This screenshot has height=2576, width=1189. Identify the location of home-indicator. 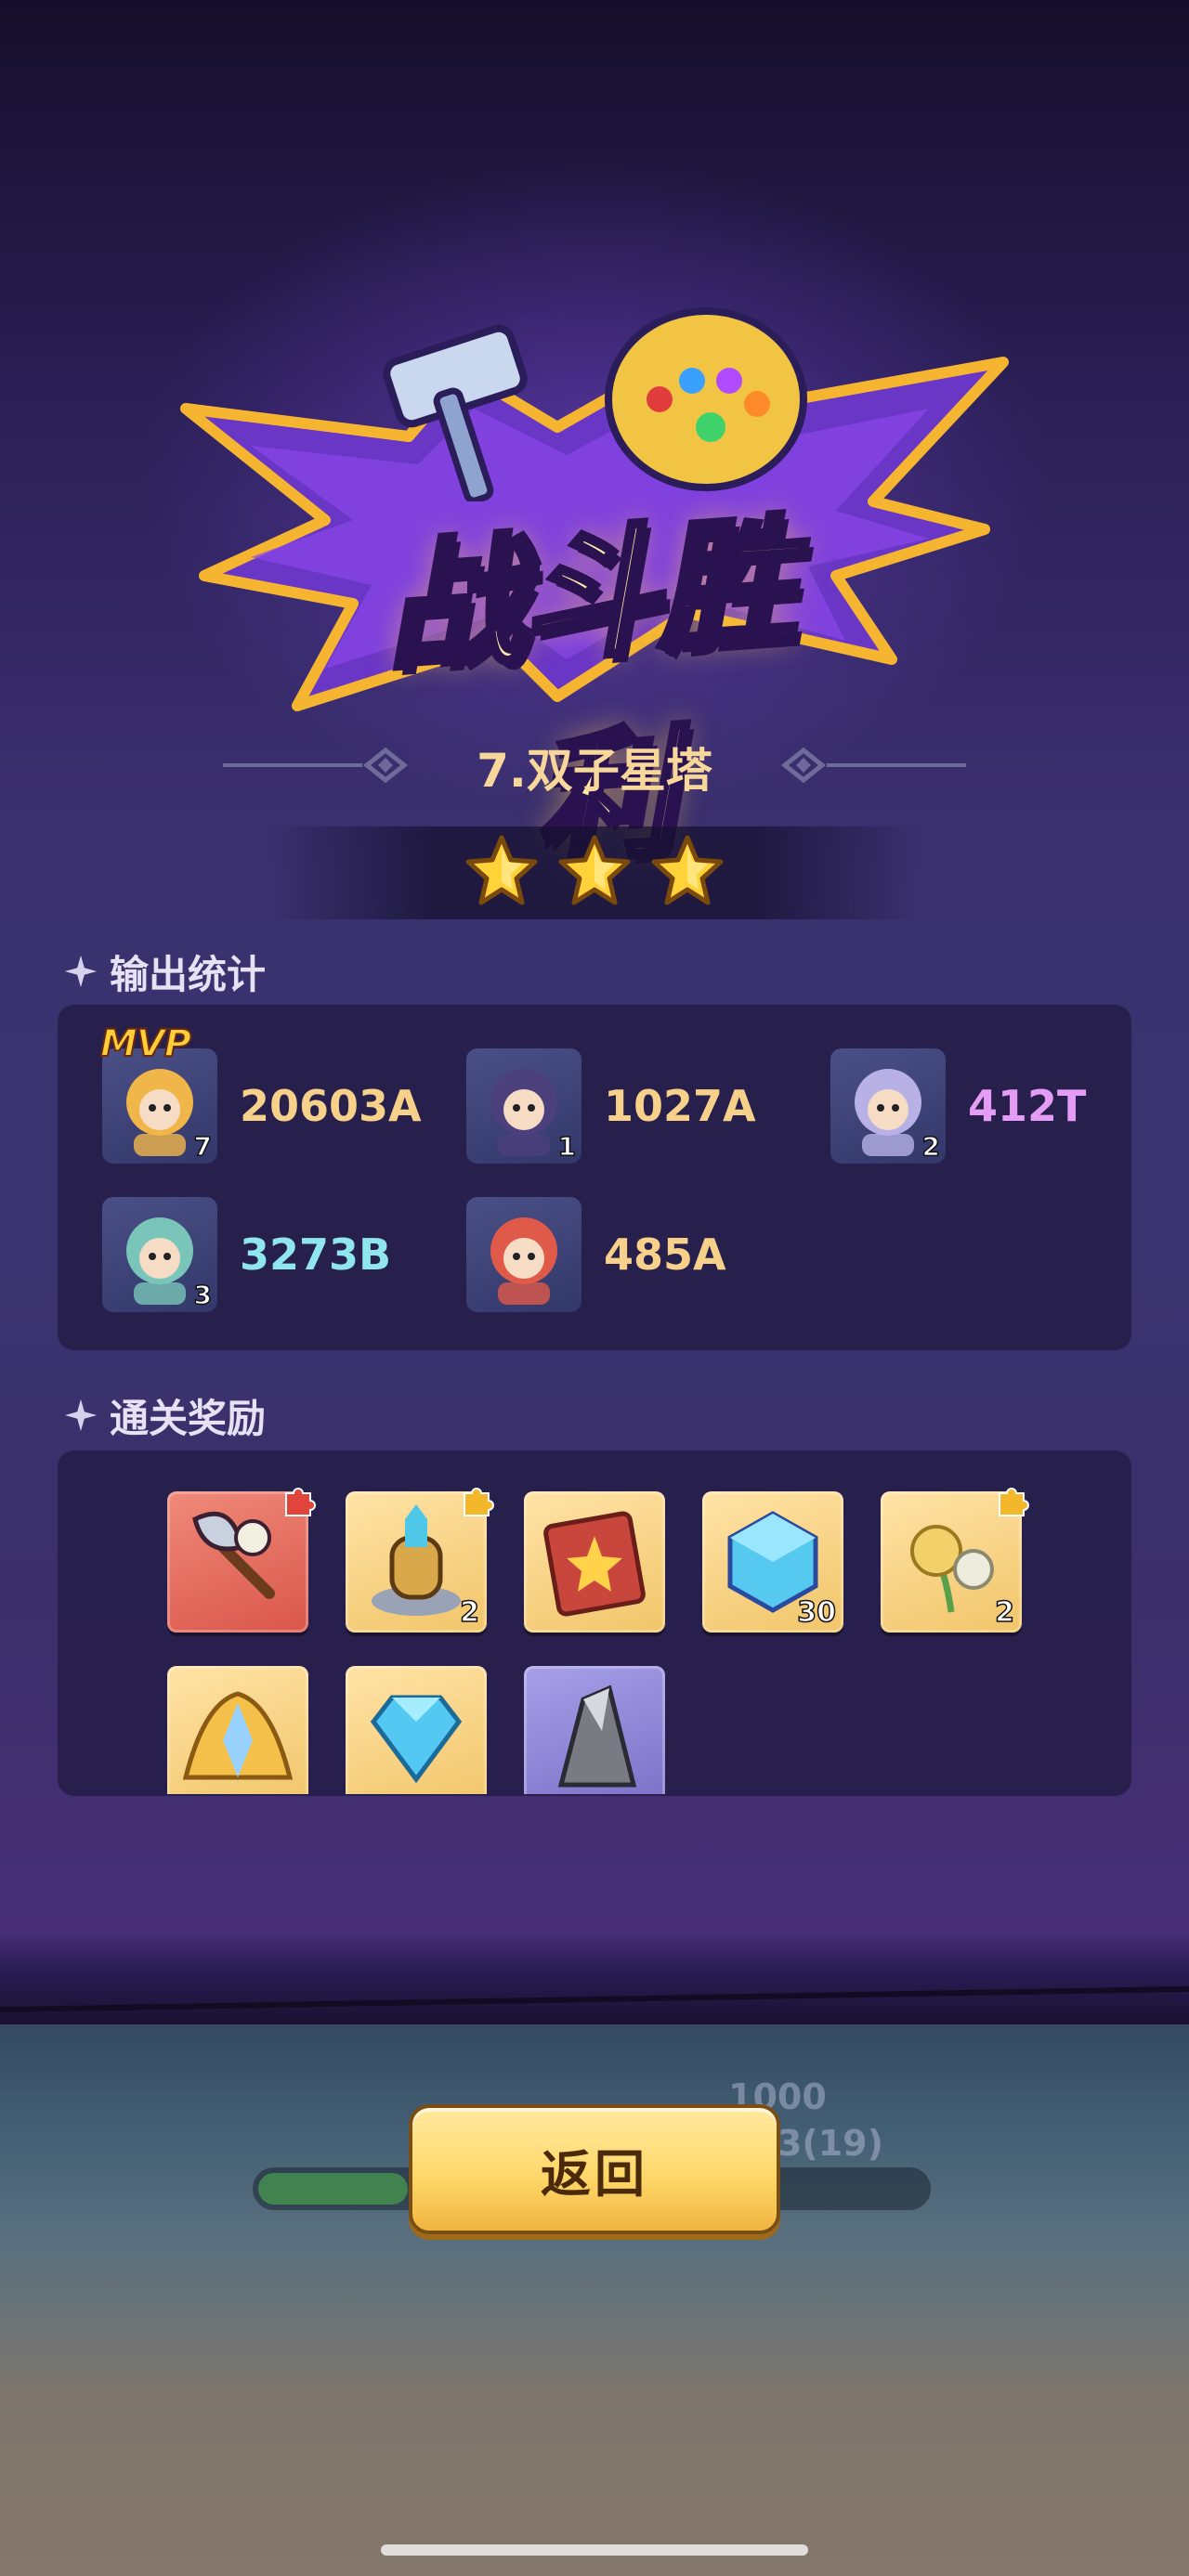
(594, 2550).